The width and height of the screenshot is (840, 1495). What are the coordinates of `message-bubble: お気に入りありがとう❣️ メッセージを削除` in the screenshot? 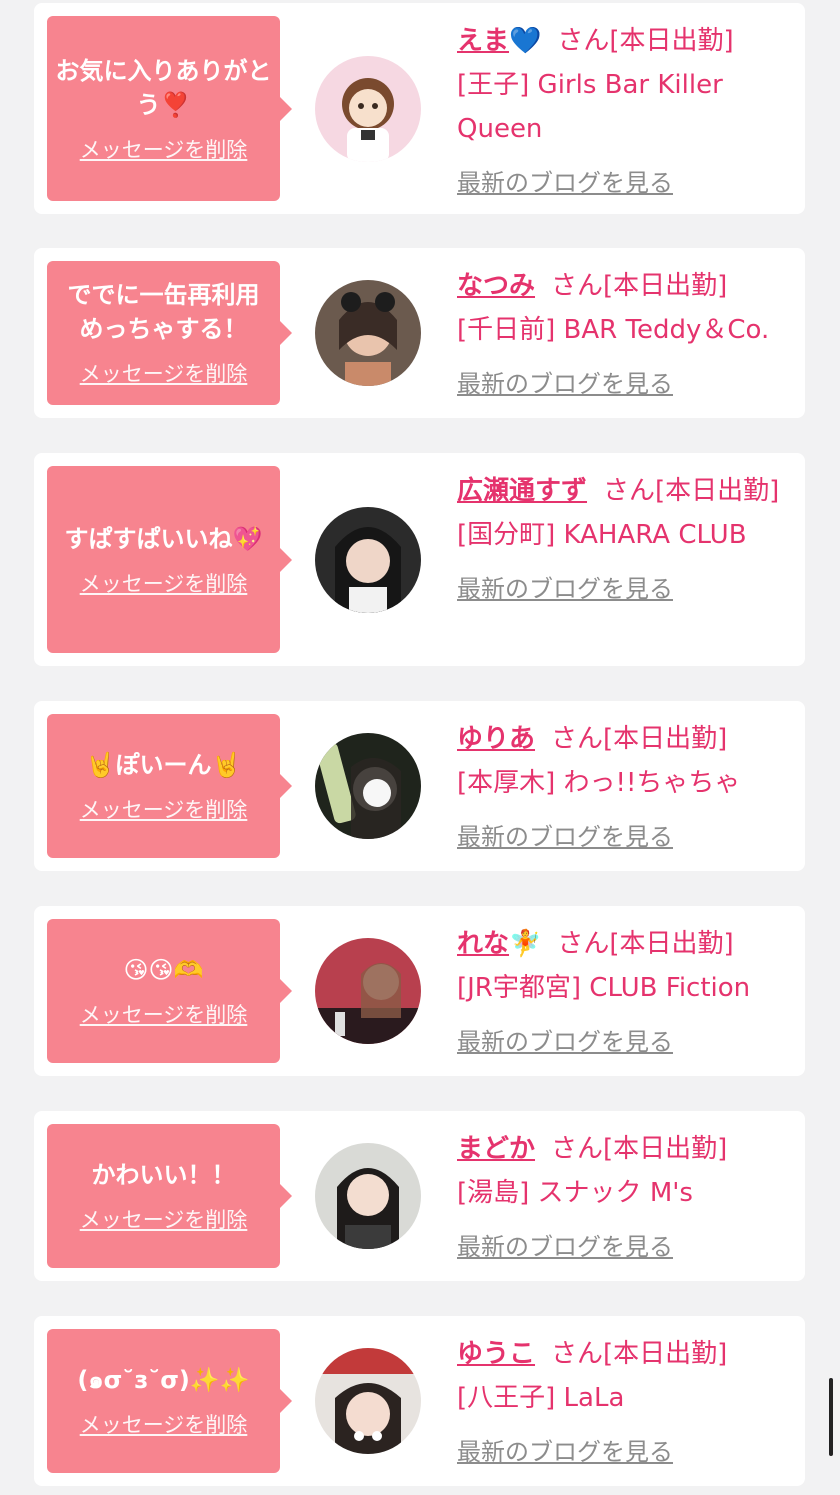 It's located at (169, 108).